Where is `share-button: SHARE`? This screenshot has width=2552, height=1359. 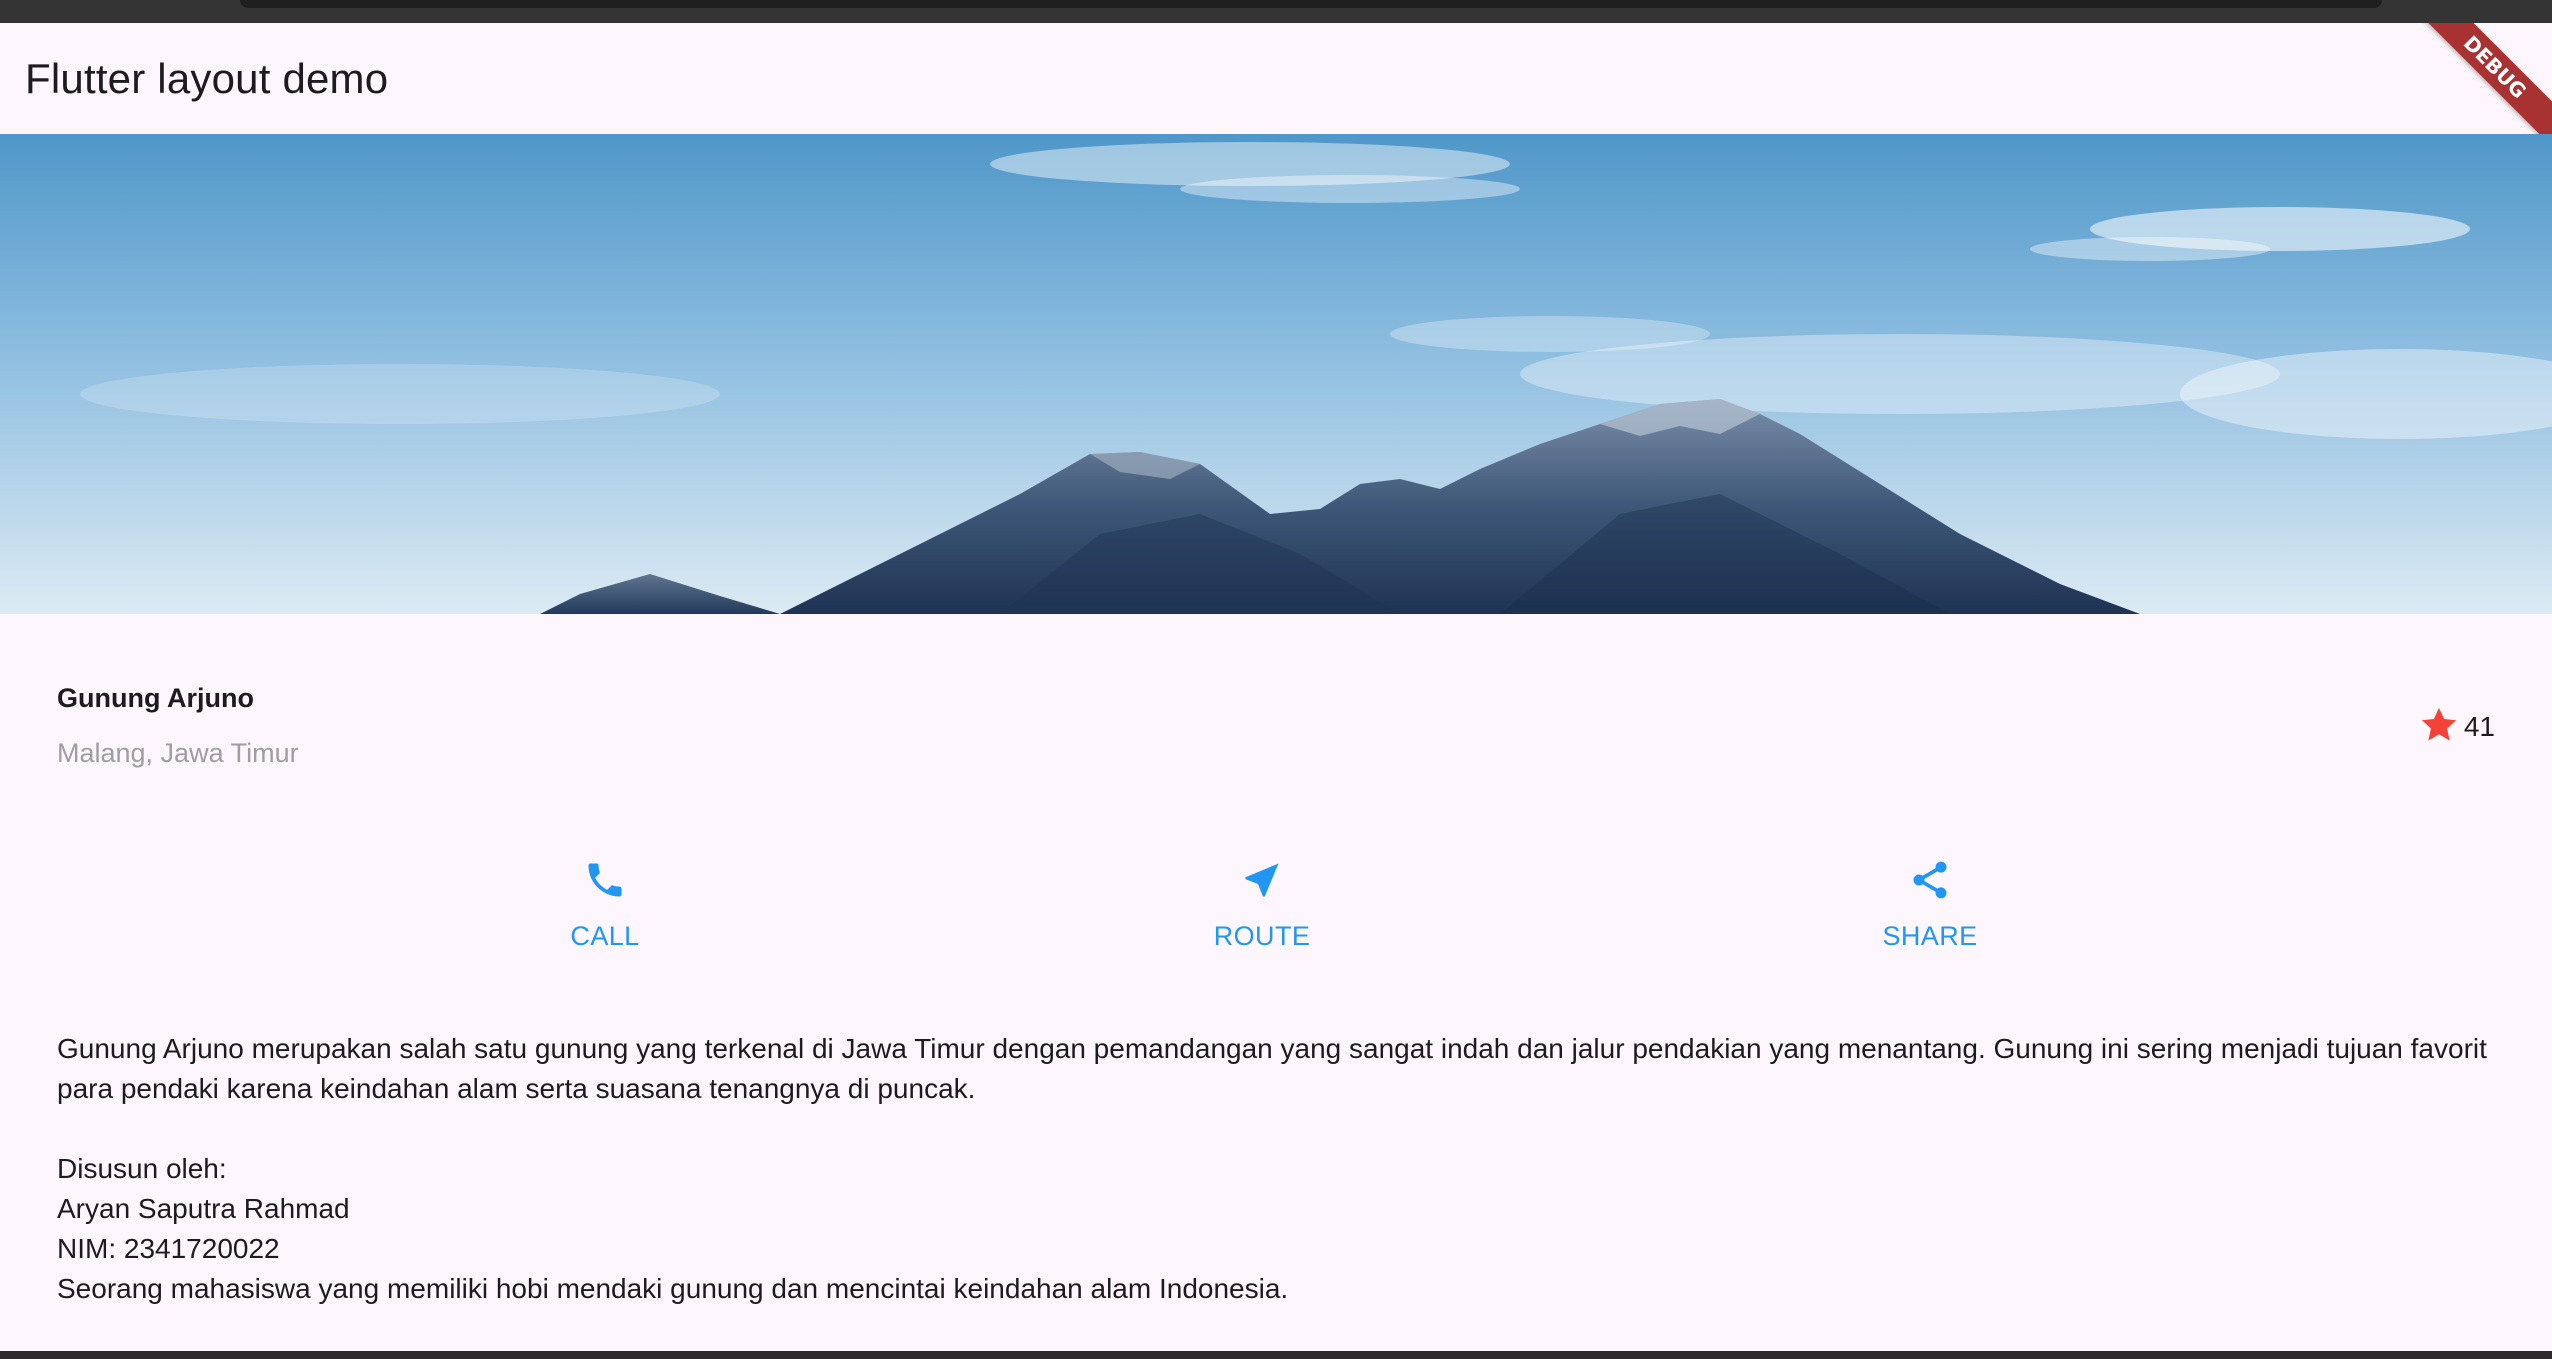
share-button: SHARE is located at coordinates (1930, 905).